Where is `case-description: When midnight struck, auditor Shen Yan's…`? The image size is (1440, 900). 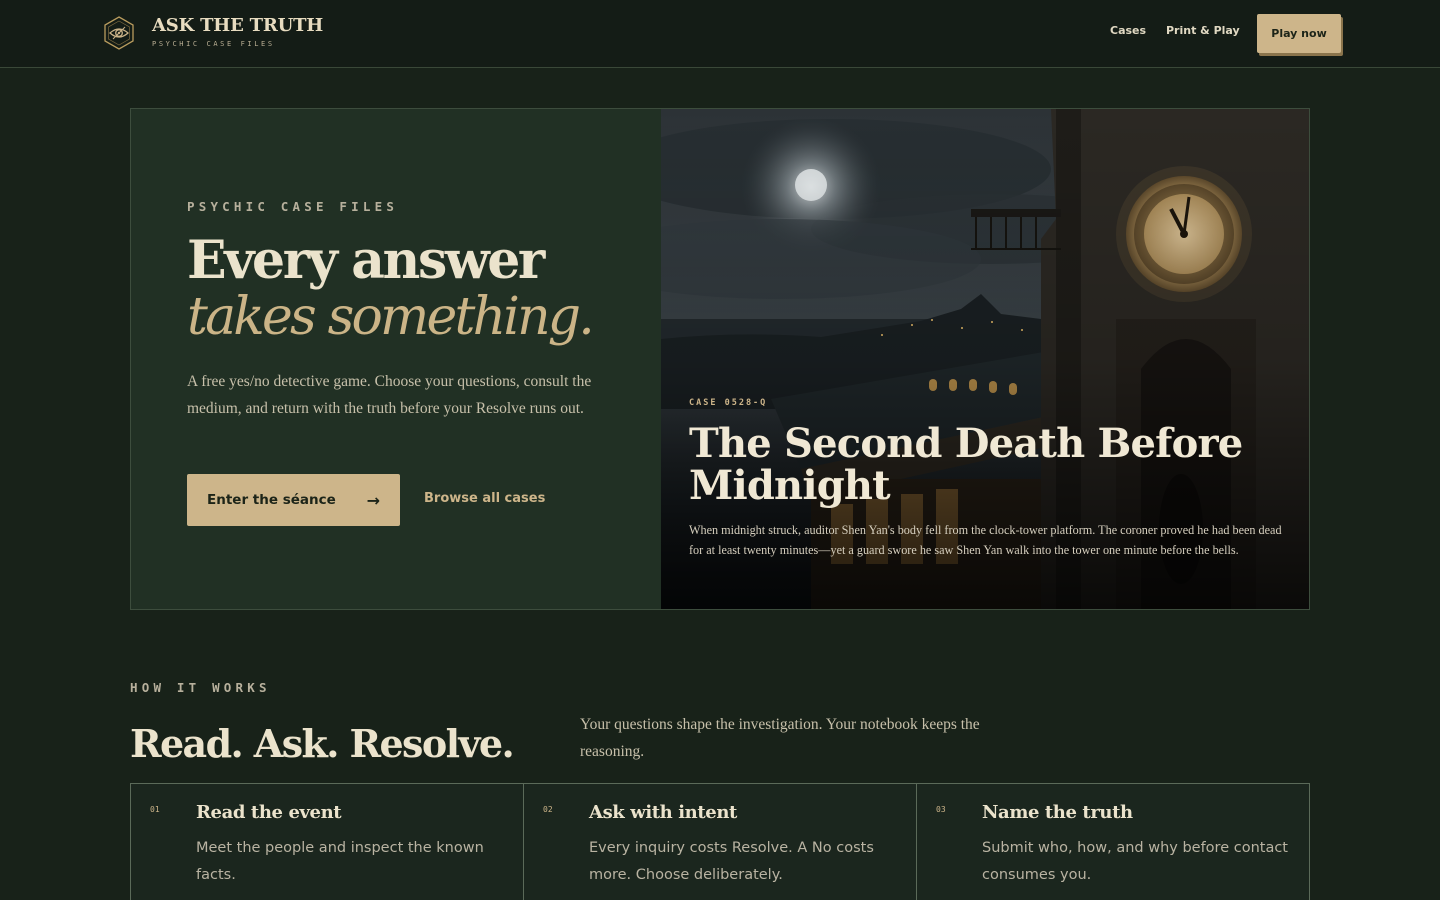 case-description: When midnight struck, auditor Shen Yan's… is located at coordinates (985, 540).